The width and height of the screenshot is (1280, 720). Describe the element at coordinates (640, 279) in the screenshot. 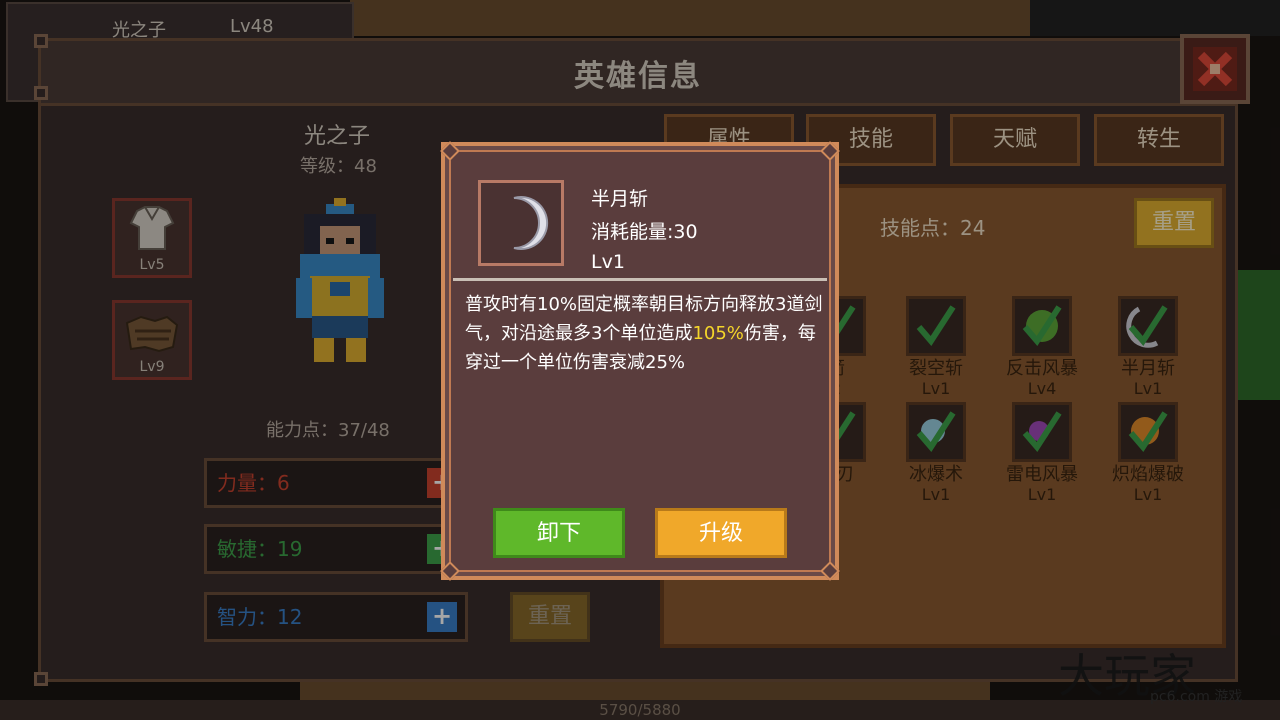

I see `divider` at that location.